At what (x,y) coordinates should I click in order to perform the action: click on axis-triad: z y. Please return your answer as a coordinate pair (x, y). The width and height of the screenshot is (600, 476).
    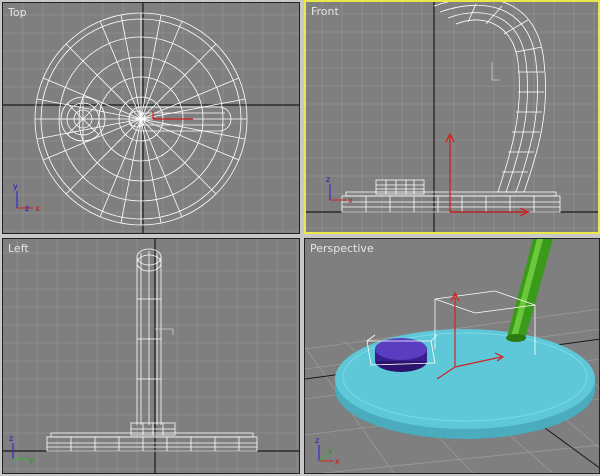
    Looking at the image, I should click on (21, 449).